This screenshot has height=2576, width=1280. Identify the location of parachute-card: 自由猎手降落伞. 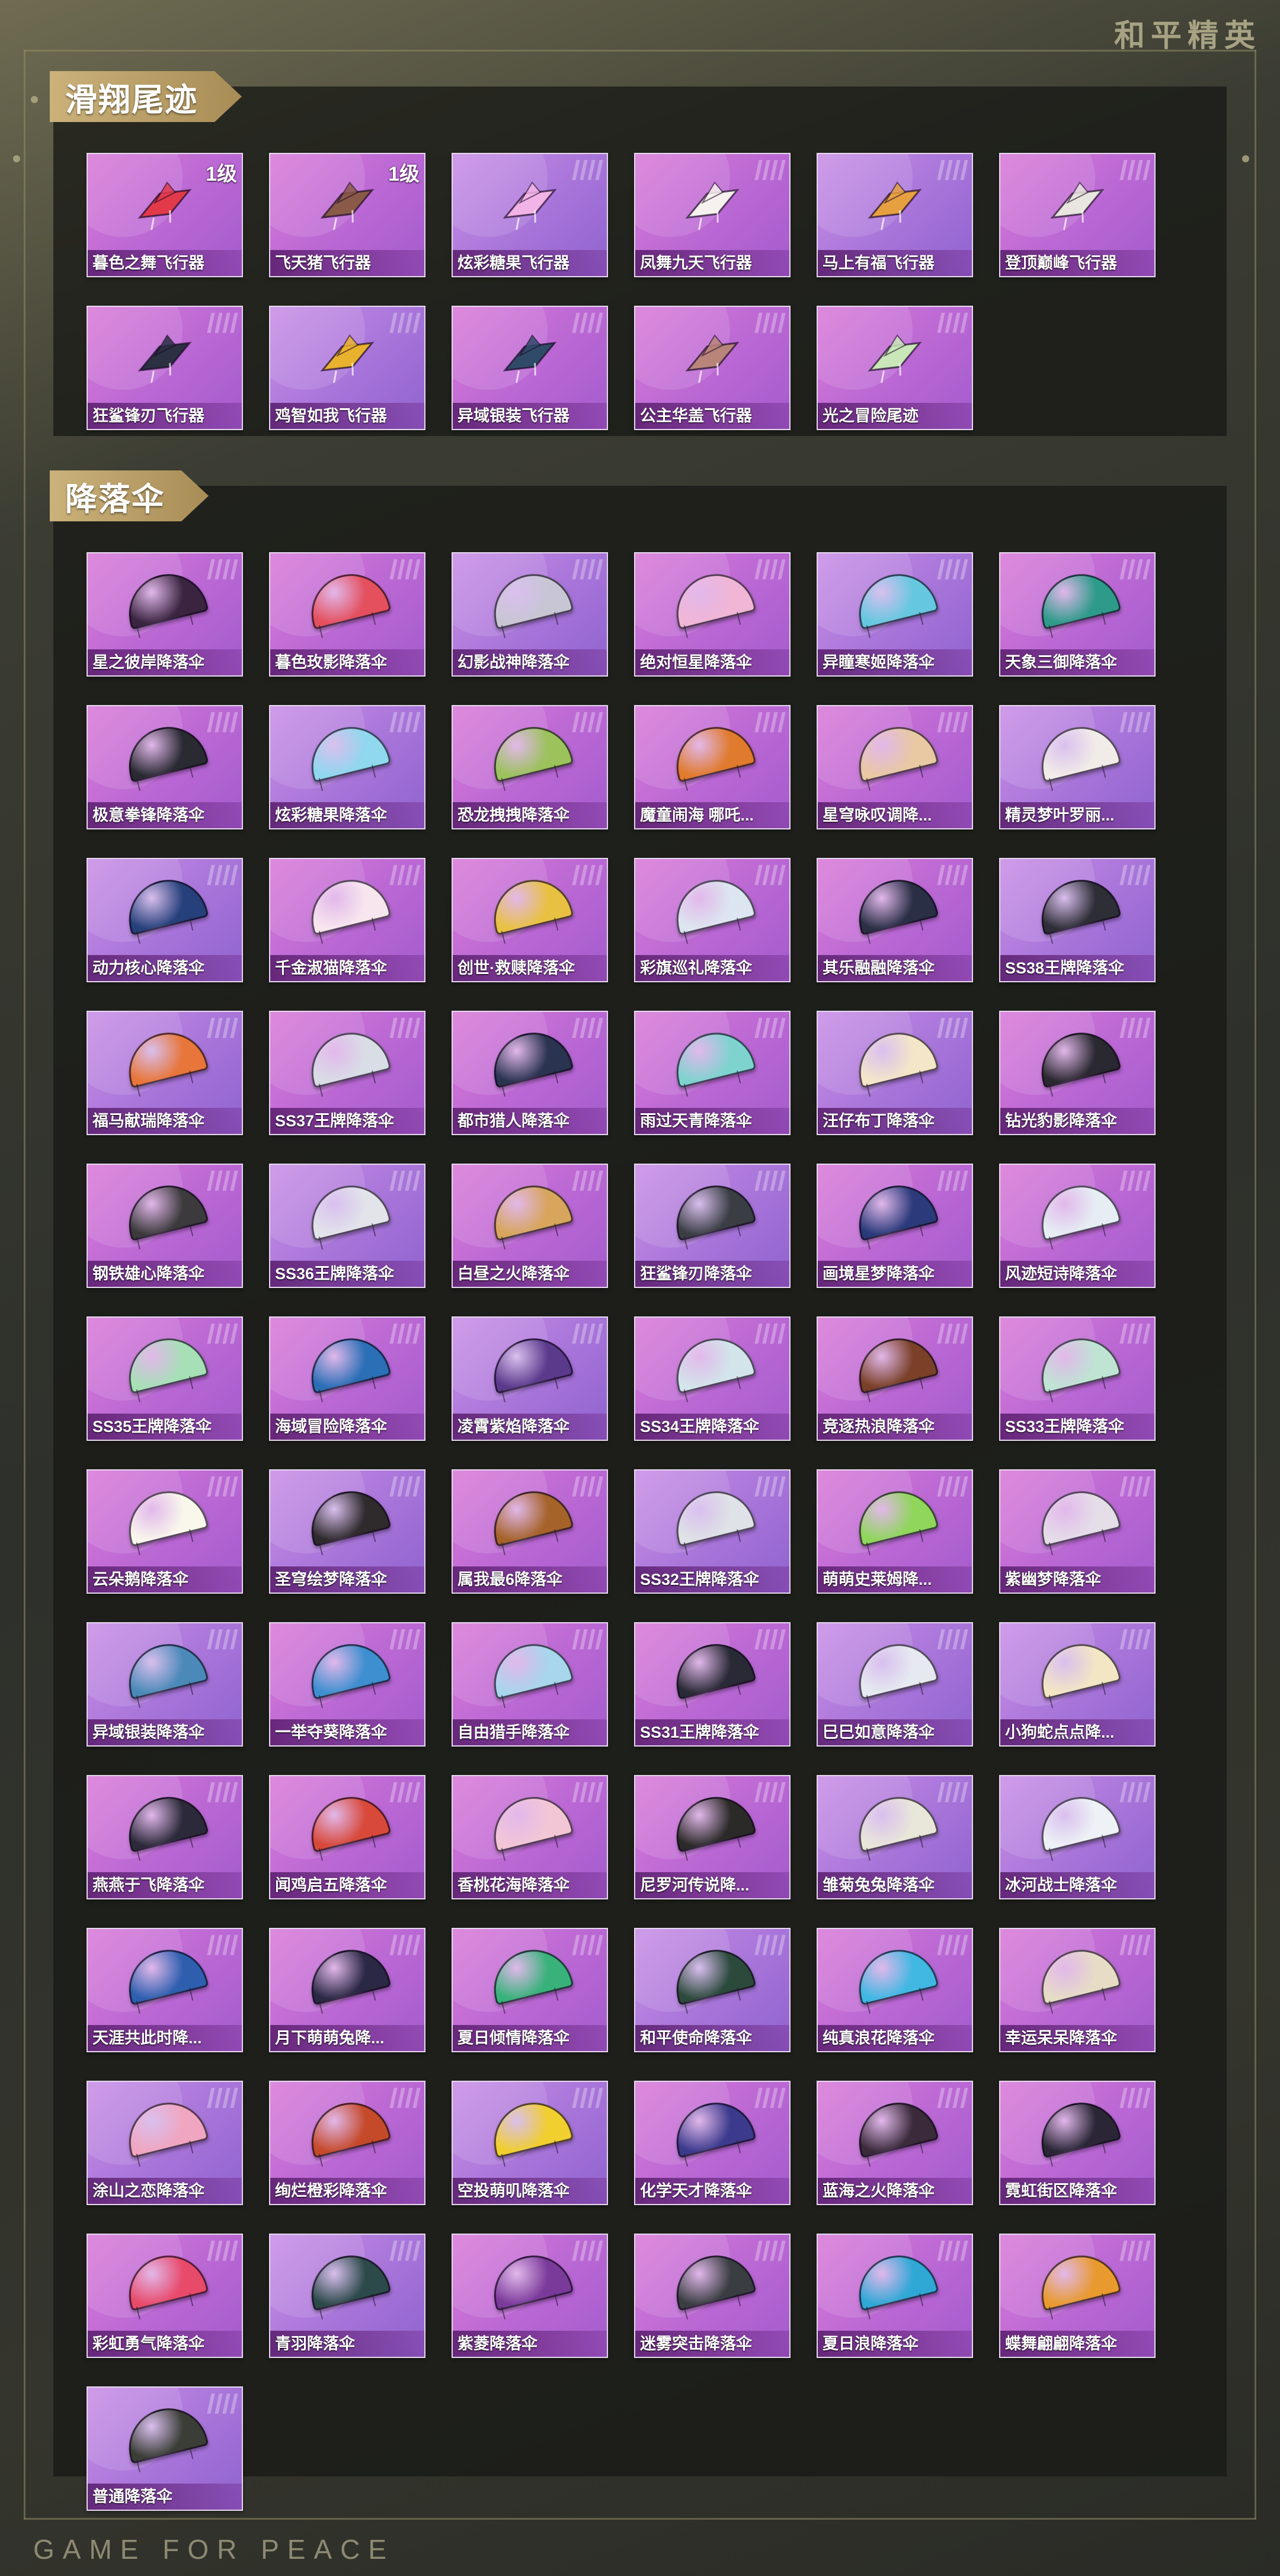
(530, 1685).